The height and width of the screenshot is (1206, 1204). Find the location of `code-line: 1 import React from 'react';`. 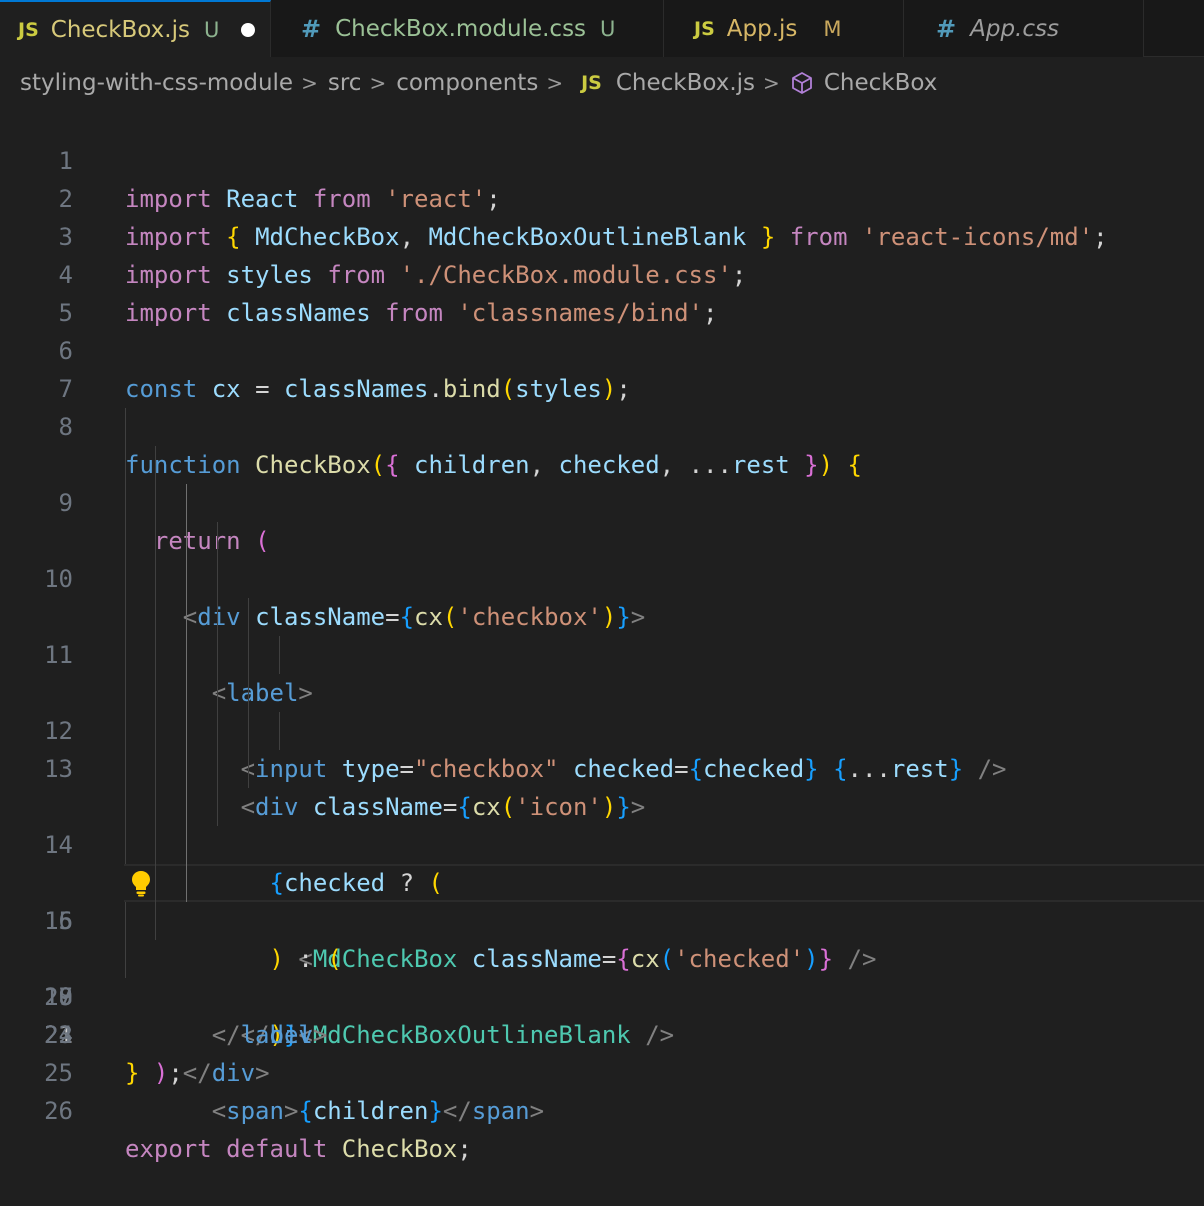

code-line: 1 import React from 'react'; is located at coordinates (602, 158).